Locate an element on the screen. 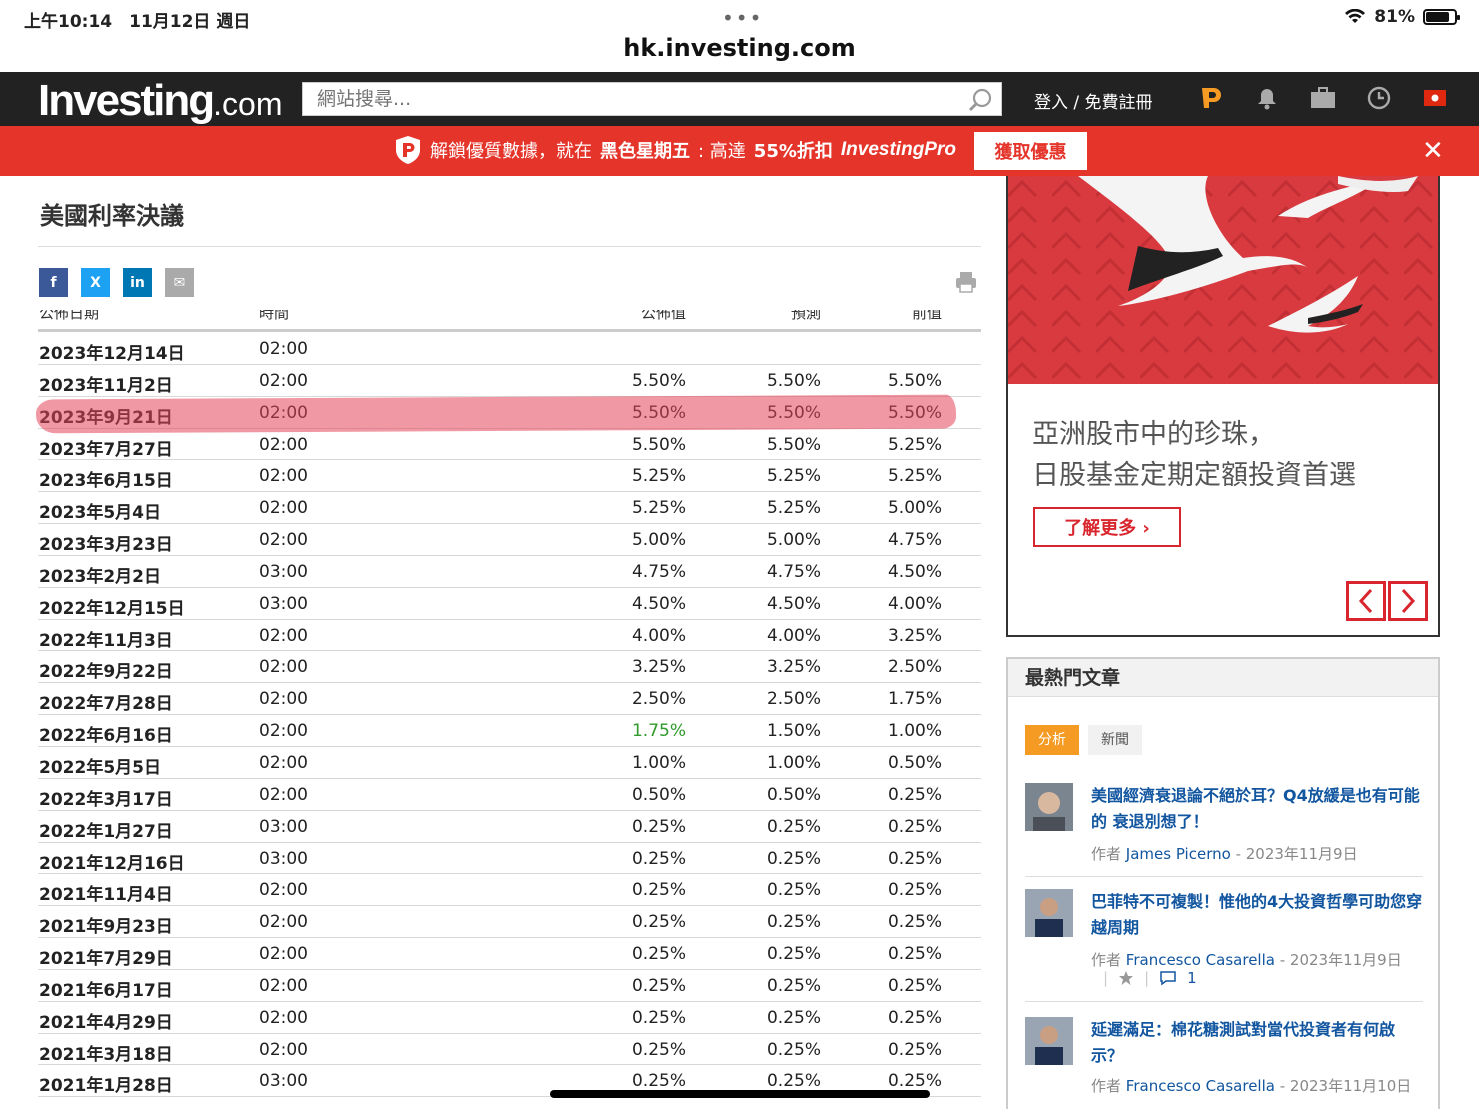 Image resolution: width=1479 pixels, height=1109 pixels. chevron-right-icon is located at coordinates (1408, 601).